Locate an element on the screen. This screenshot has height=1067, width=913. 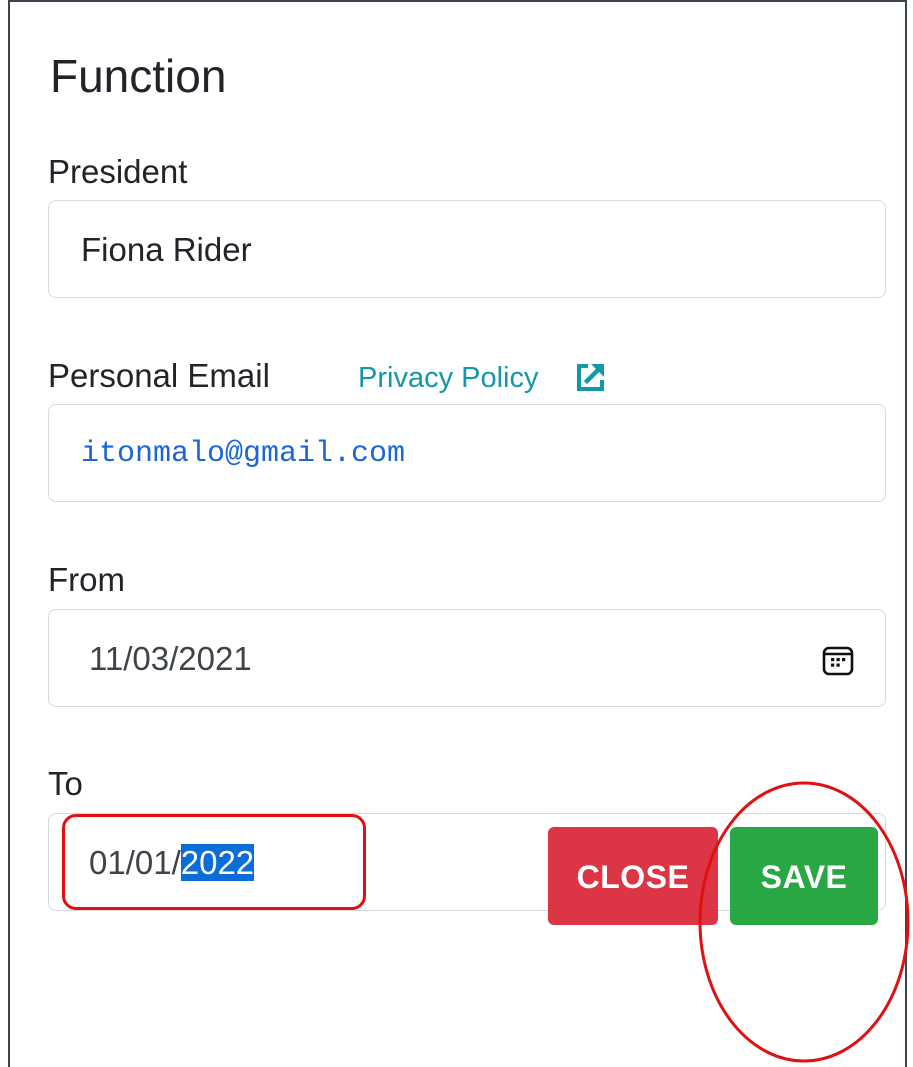
from-date-field: 11/03/2021 is located at coordinates (467, 658).